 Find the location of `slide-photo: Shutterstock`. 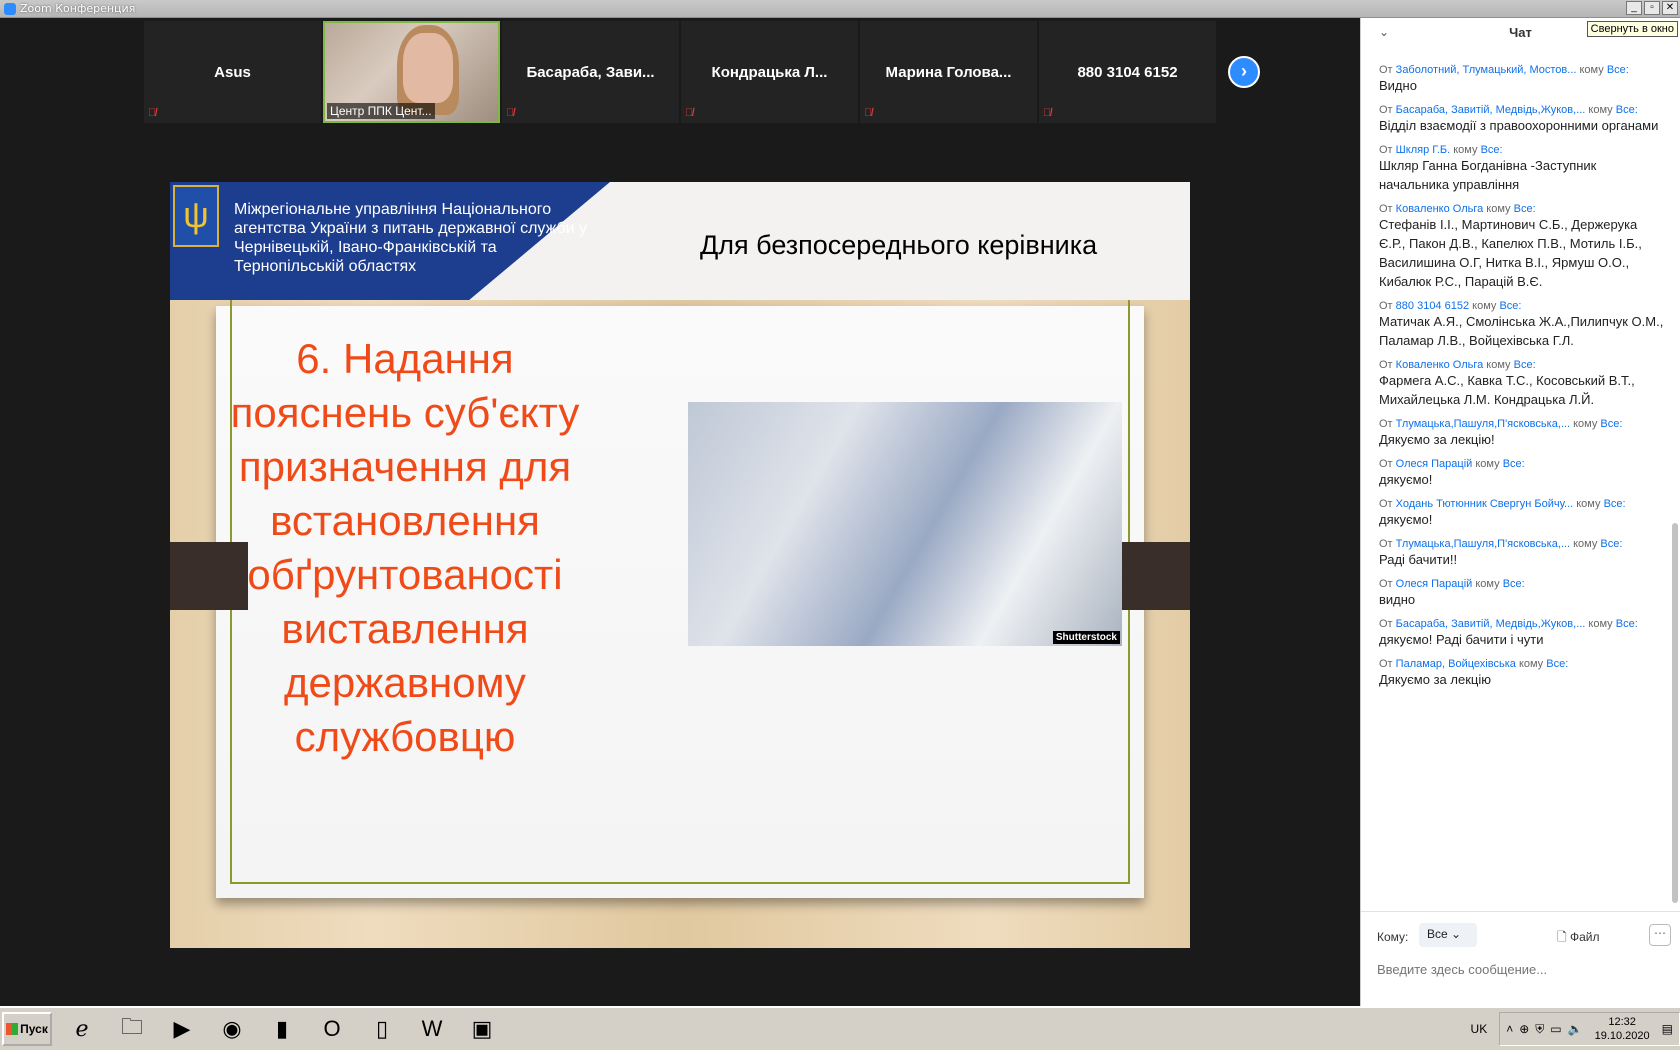

slide-photo: Shutterstock is located at coordinates (905, 524).